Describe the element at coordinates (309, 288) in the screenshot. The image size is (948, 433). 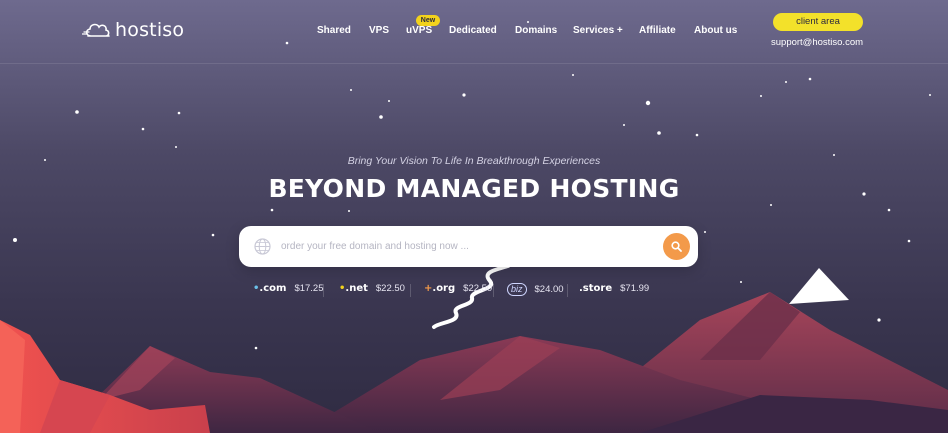
I see `tld-price: $17.25` at that location.